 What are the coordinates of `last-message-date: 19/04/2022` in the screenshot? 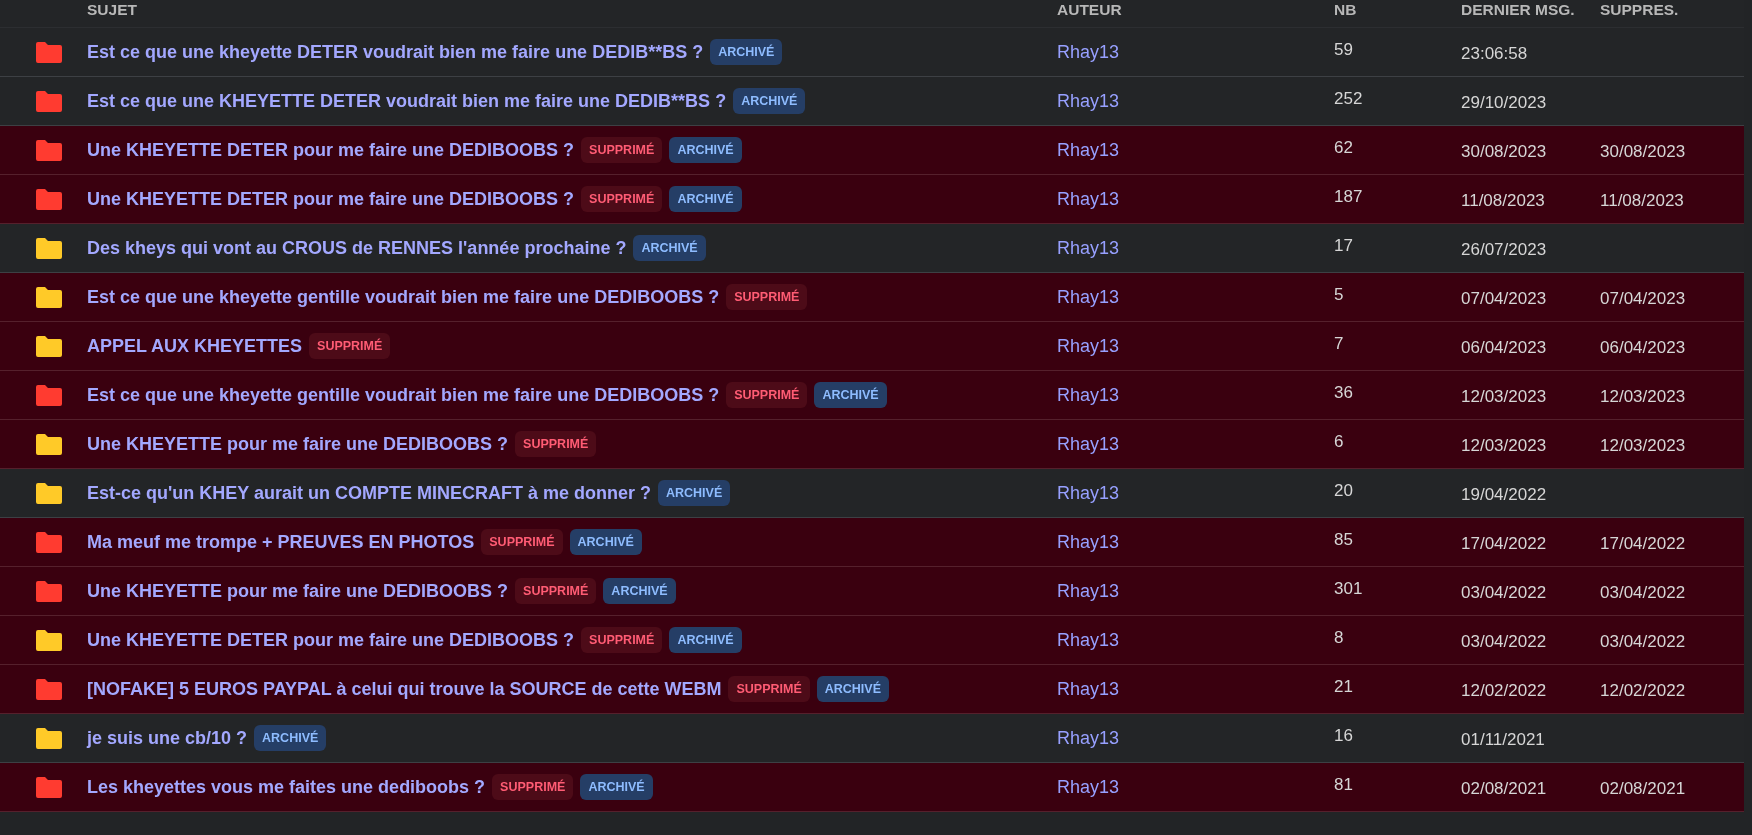 It's located at (1504, 495).